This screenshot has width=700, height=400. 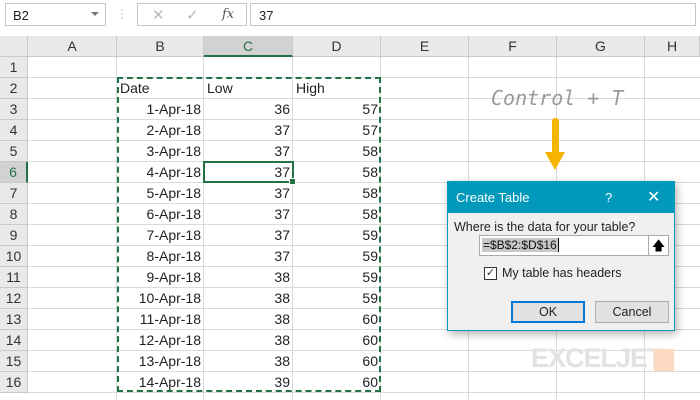 What do you see at coordinates (72, 46) in the screenshot?
I see `column-header-A: A` at bounding box center [72, 46].